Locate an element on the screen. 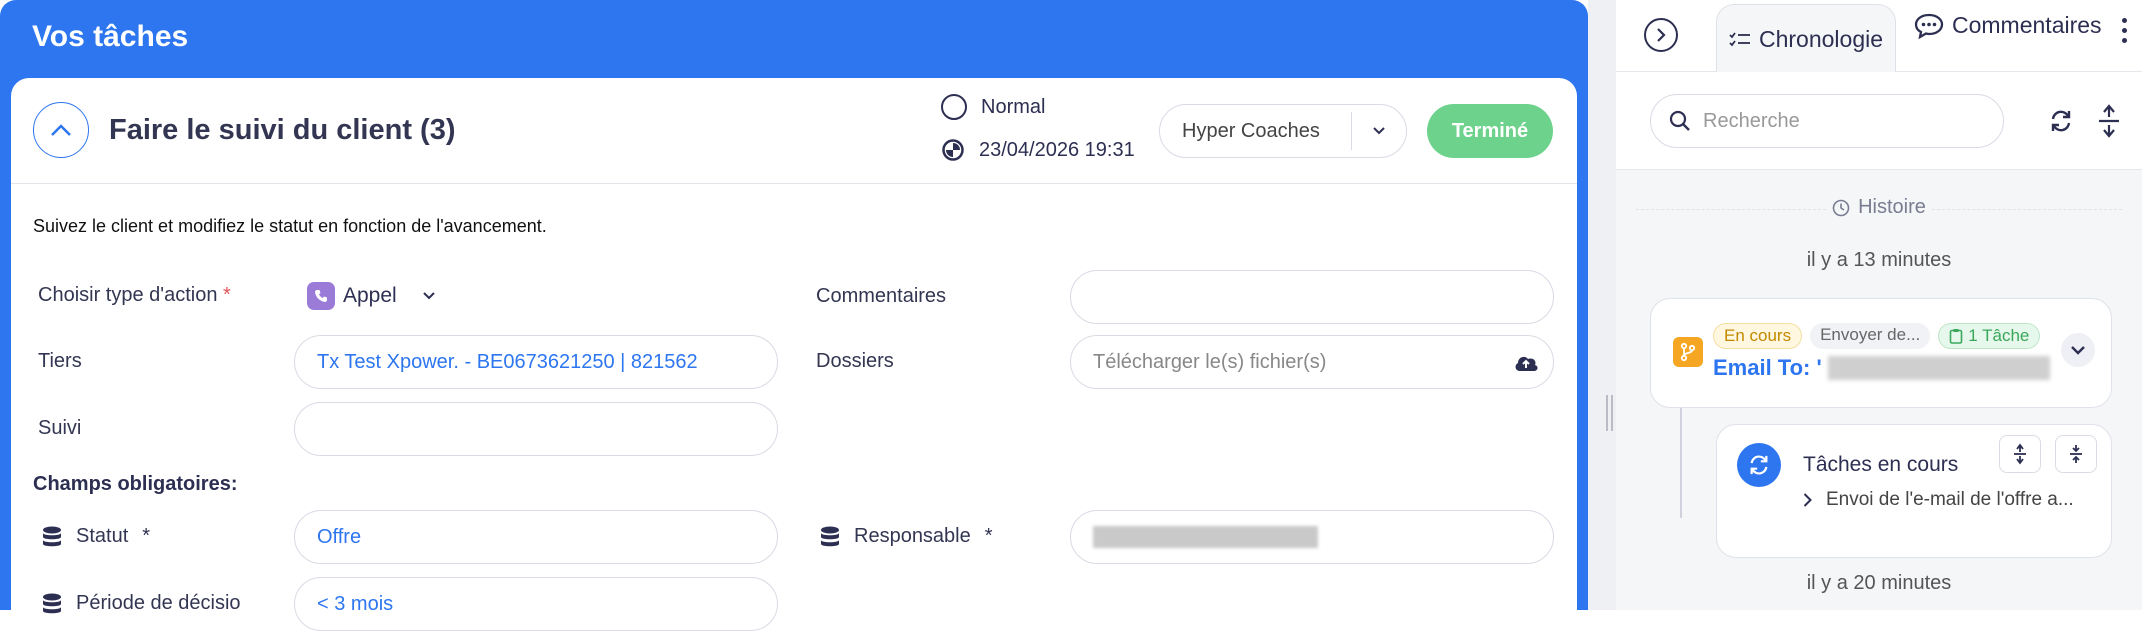 The width and height of the screenshot is (2142, 631). sidebar-tabbar: Chronologie Commentaires is located at coordinates (1879, 37).